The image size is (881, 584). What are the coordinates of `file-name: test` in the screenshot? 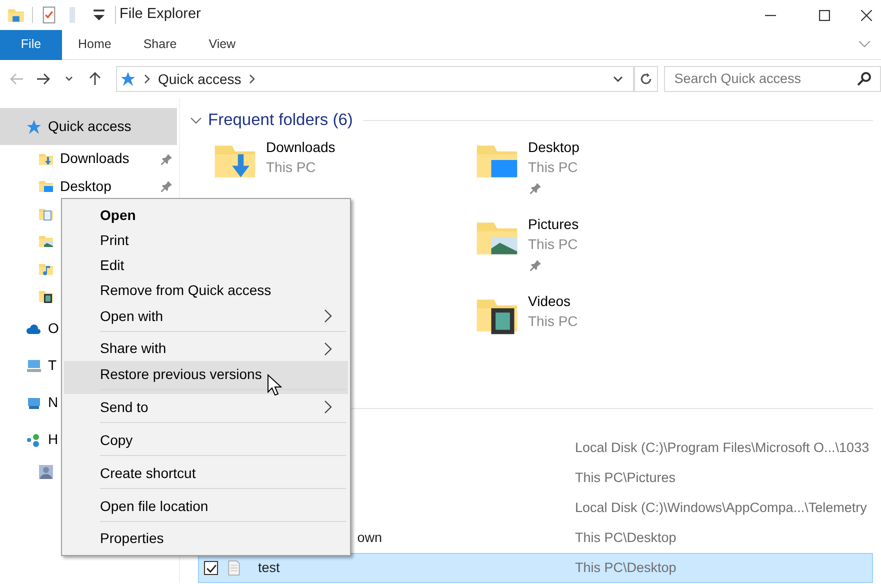 It's located at (269, 567).